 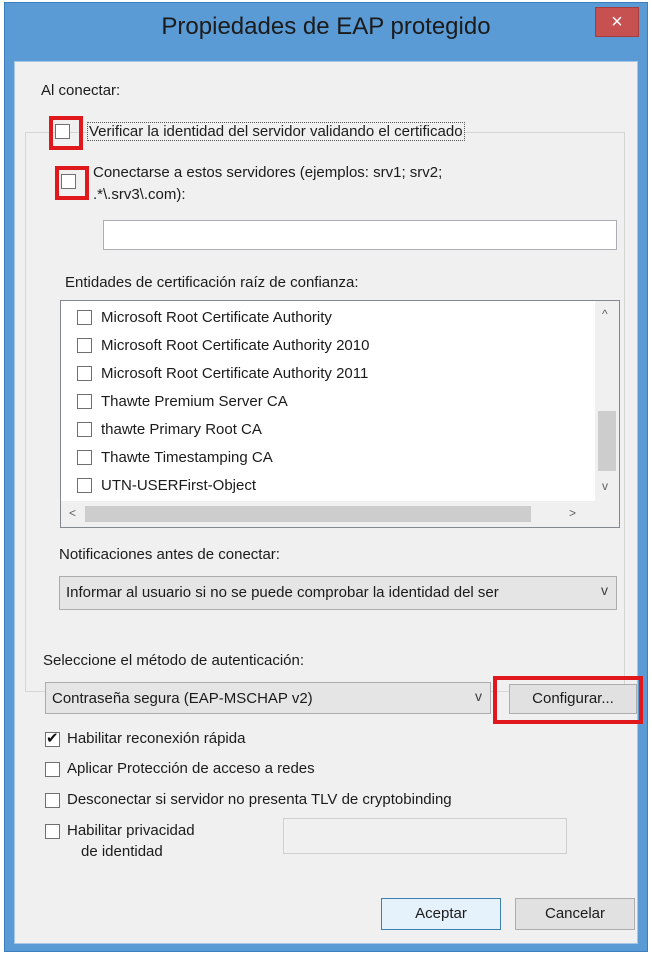 I want to click on fast-reconnect-checkbox, so click(x=52, y=738).